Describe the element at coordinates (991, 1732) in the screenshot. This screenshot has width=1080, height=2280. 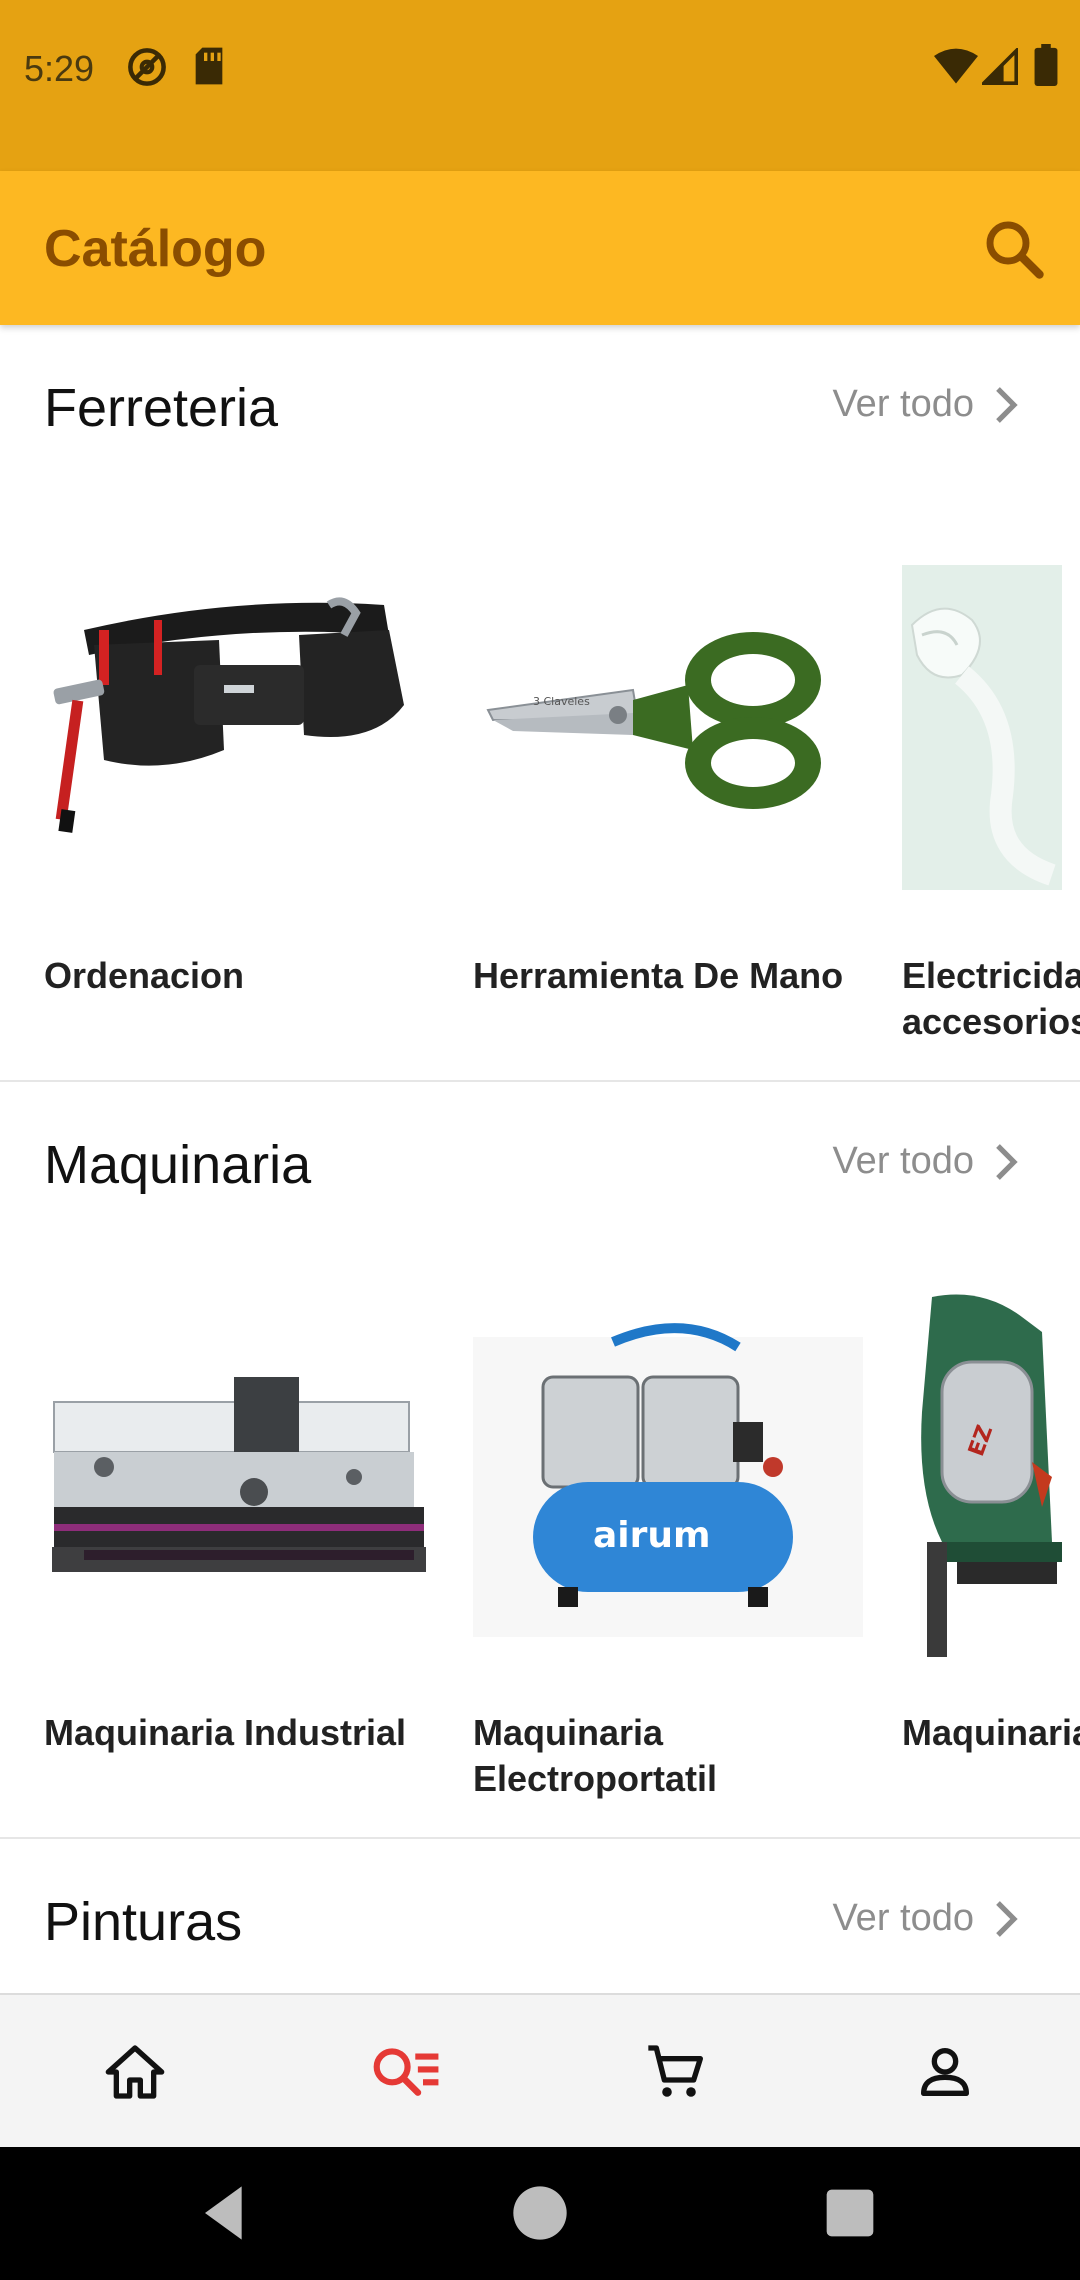
I see `category-label: Maquinaria Madera` at that location.